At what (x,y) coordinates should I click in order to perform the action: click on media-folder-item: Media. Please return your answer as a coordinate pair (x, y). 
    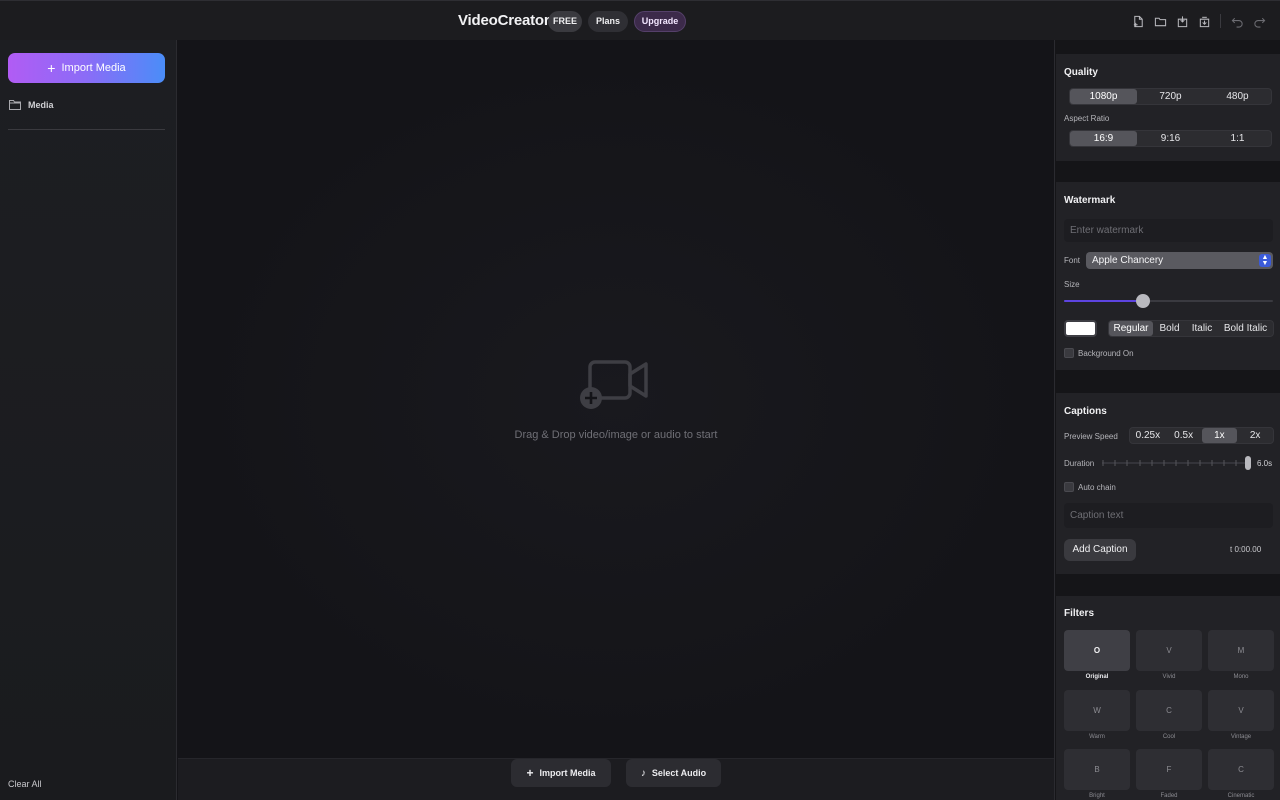
    Looking at the image, I should click on (31, 104).